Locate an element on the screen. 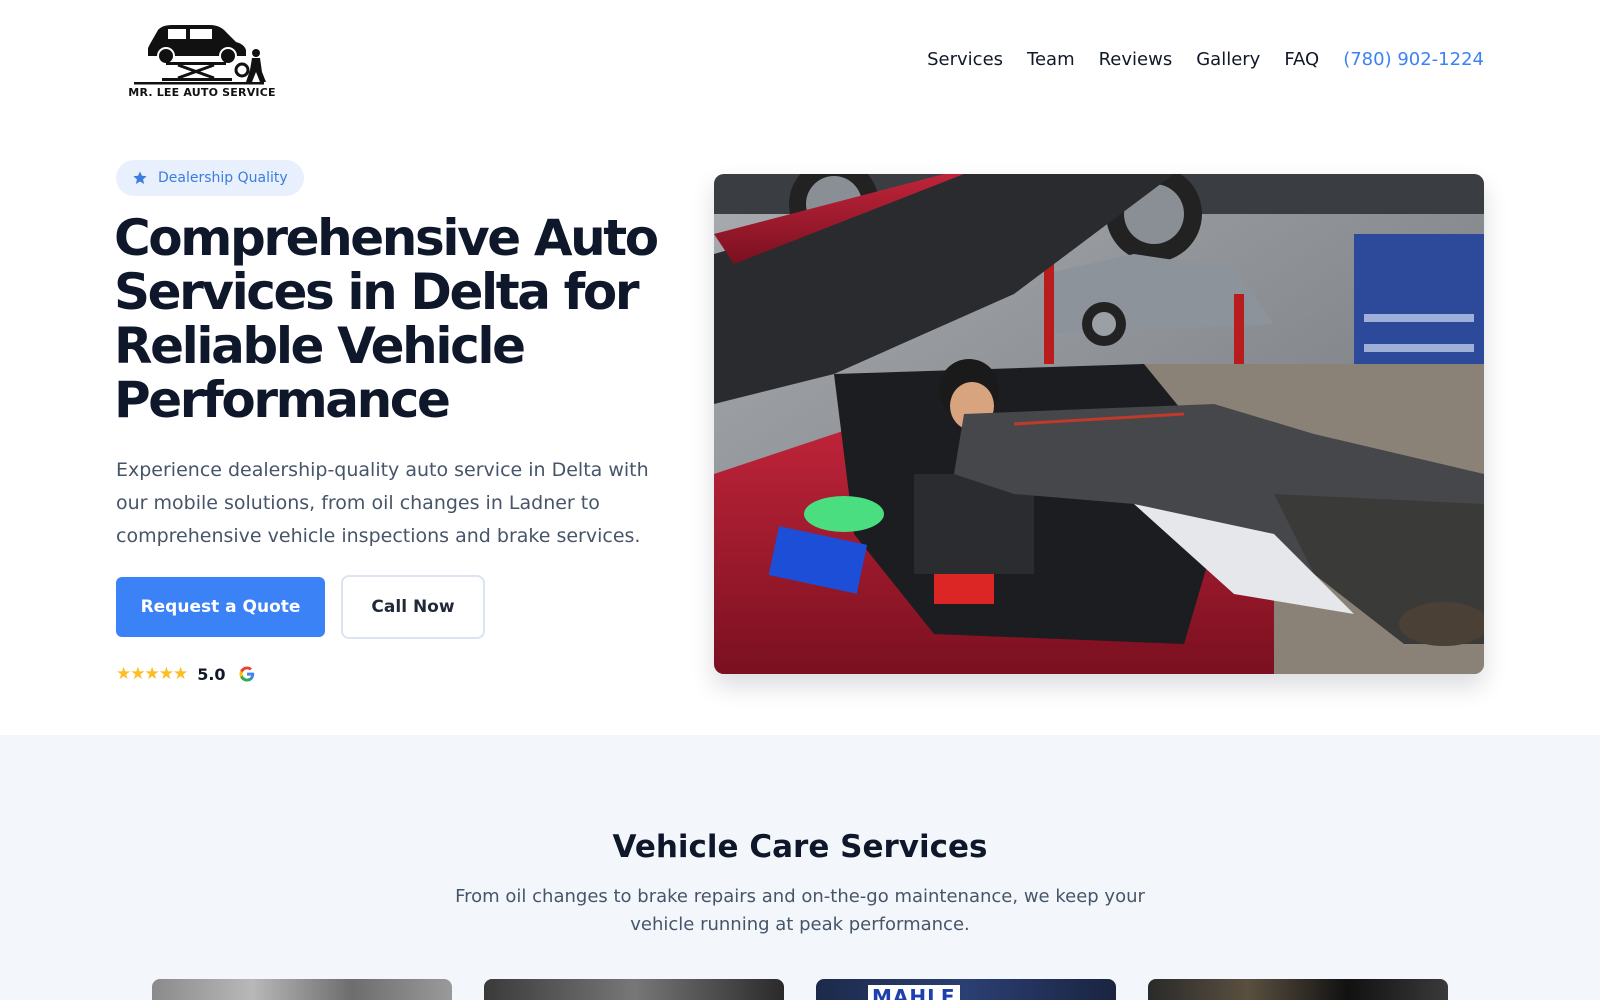 Image resolution: width=1600 pixels, height=1000 pixels. call-now-button: Call Now is located at coordinates (413, 607).